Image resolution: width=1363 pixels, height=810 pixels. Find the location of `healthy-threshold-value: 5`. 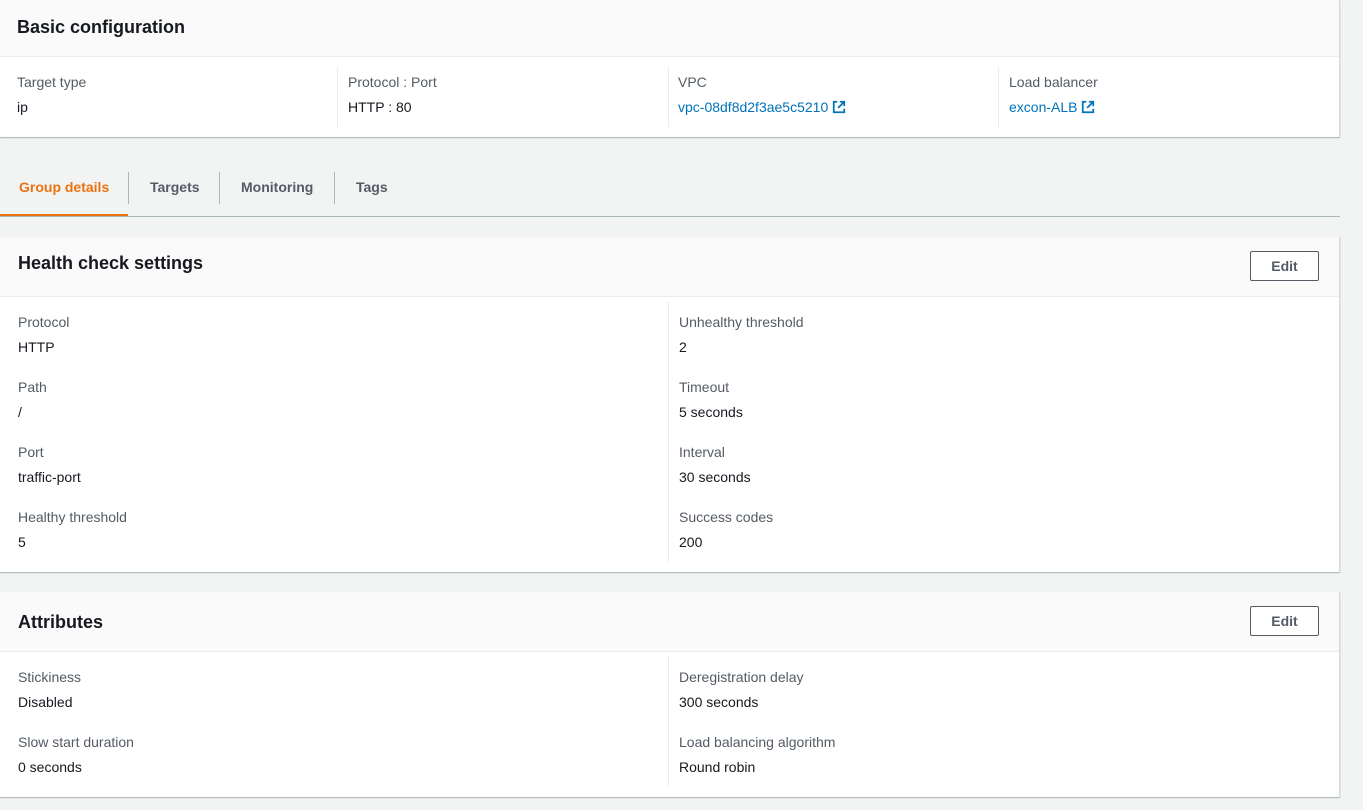

healthy-threshold-value: 5 is located at coordinates (22, 542).